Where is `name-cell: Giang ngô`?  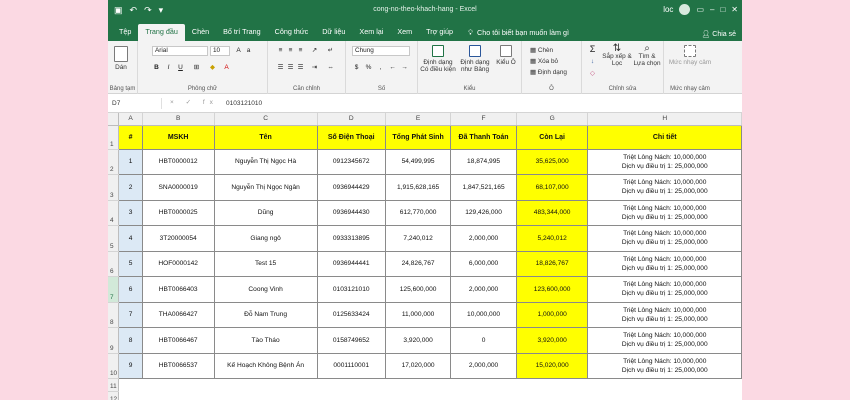
name-cell: Giang ngô is located at coordinates (265, 238).